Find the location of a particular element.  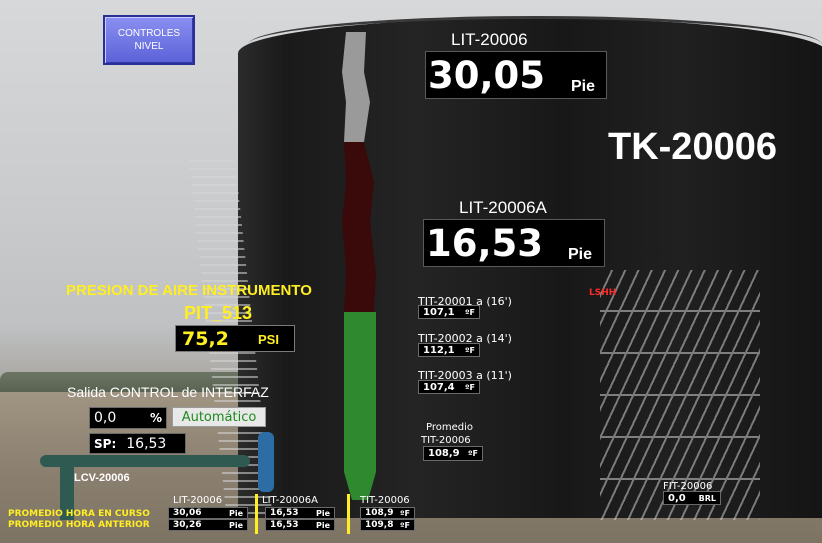

footer-lit-20006-previous: 30,26 Pie is located at coordinates (208, 525).